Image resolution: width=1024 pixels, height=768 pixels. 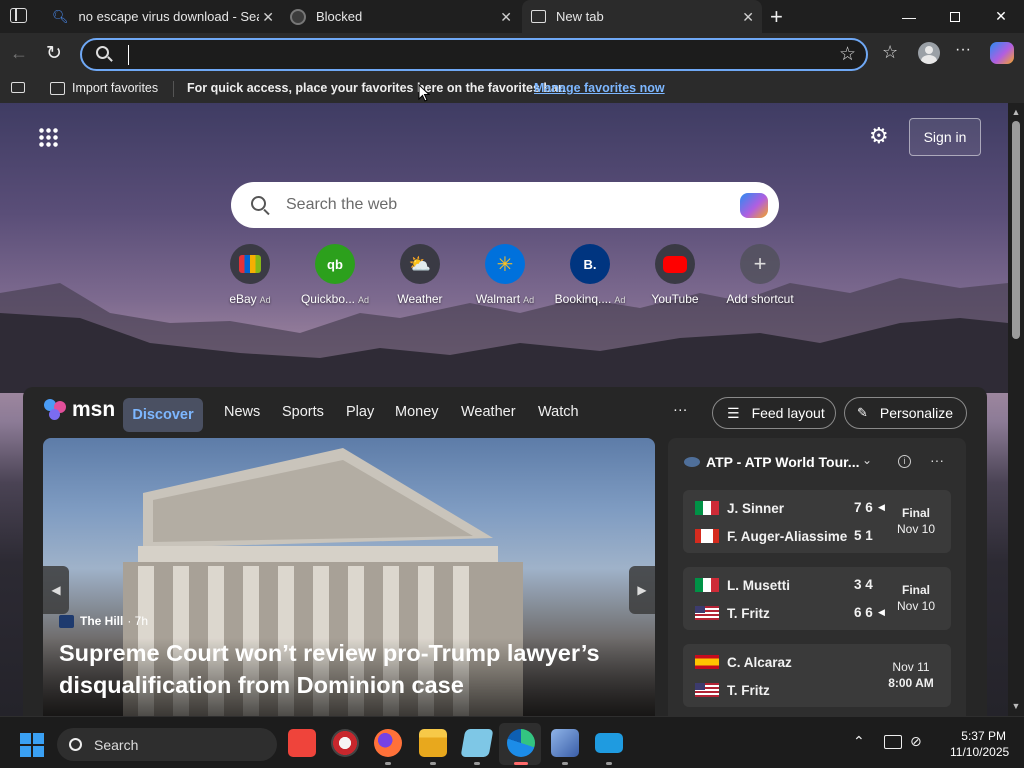 What do you see at coordinates (18, 15) in the screenshot?
I see `tab-actions-icon` at bounding box center [18, 15].